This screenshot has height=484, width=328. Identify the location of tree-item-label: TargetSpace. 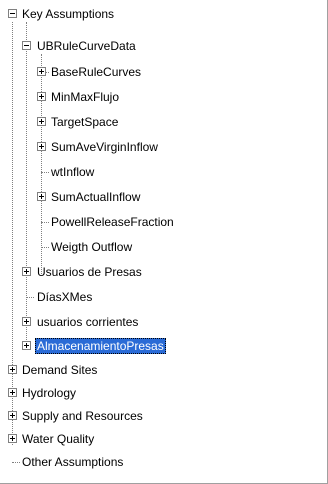
(85, 122).